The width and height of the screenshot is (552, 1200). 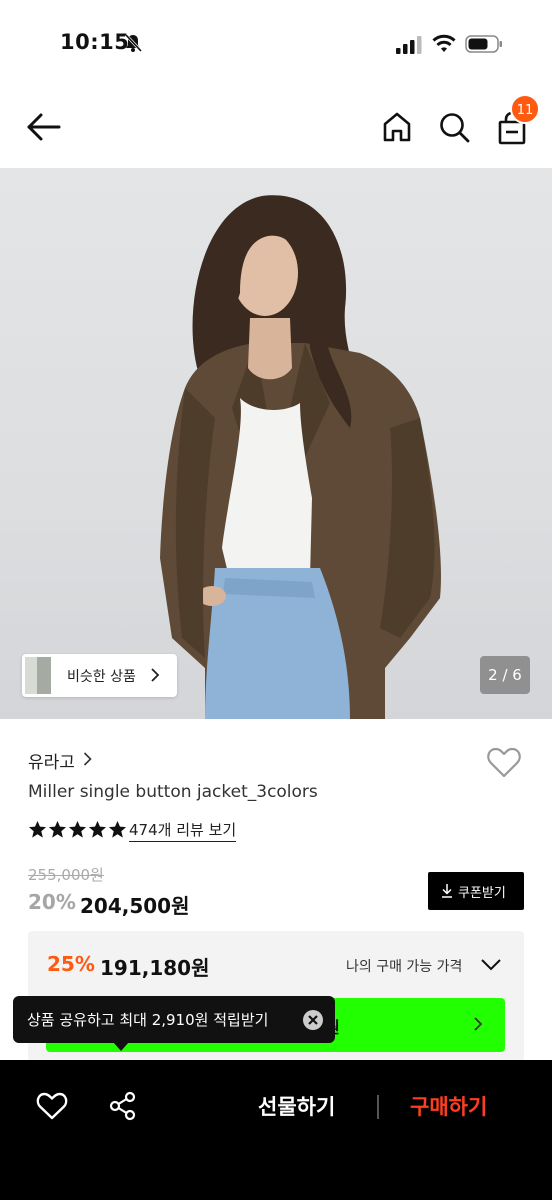 I want to click on signal-icon, so click(x=409, y=45).